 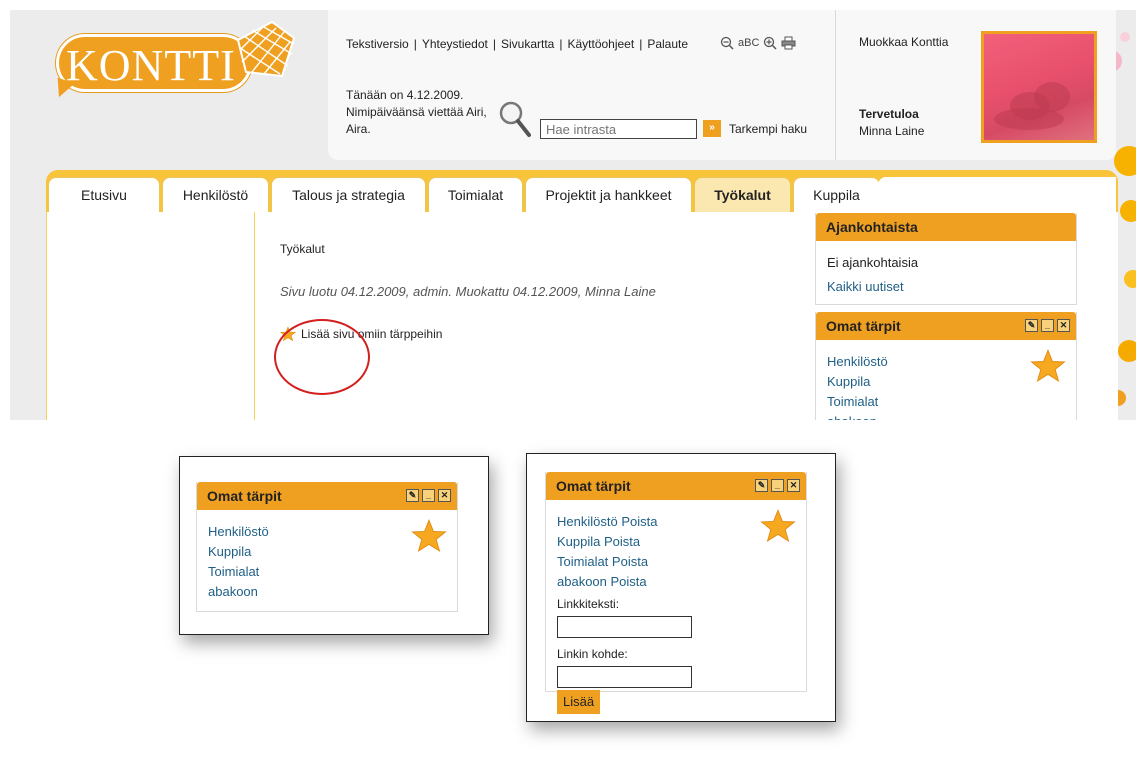 What do you see at coordinates (578, 541) in the screenshot?
I see `favorite-link: Kuppila` at bounding box center [578, 541].